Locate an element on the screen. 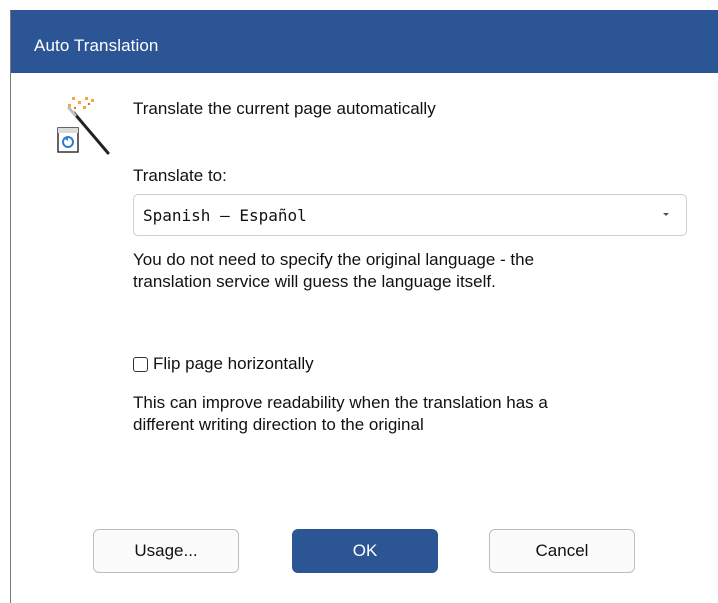 The height and width of the screenshot is (603, 718). ok-button: OK is located at coordinates (365, 551).